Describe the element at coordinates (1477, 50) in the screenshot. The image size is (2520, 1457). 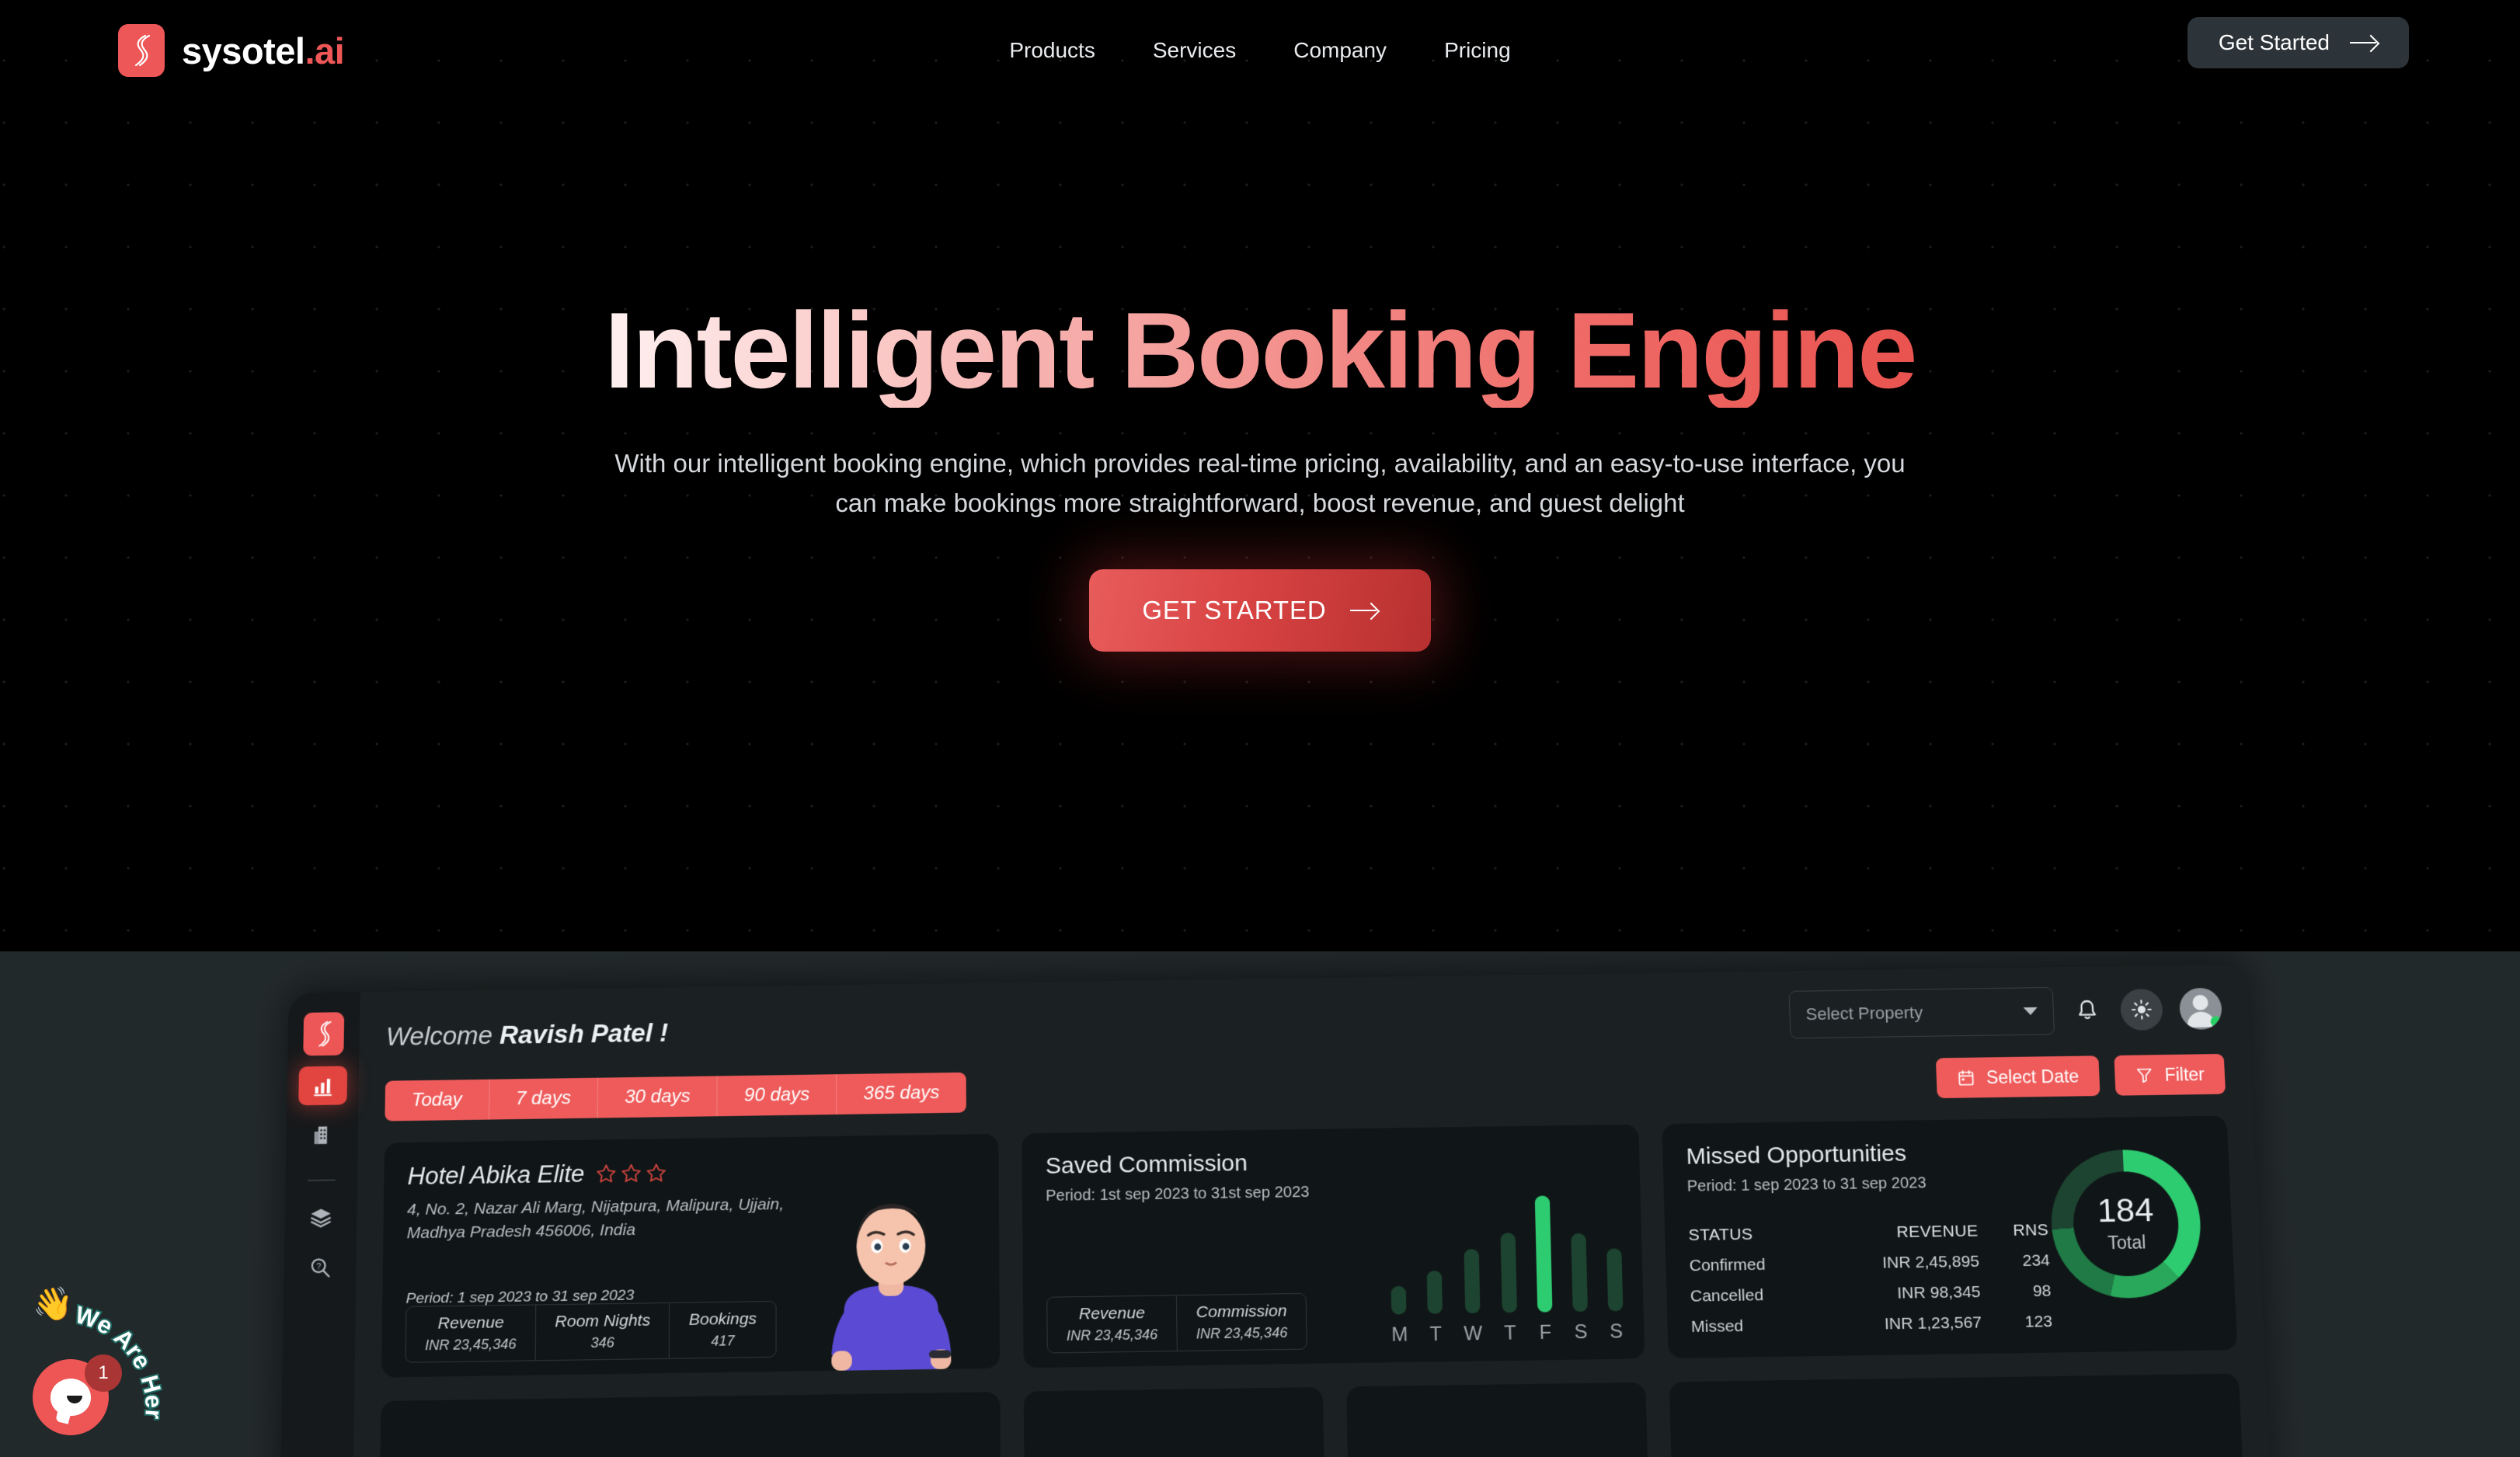
I see `nav-item-pricing: Pricing` at that location.